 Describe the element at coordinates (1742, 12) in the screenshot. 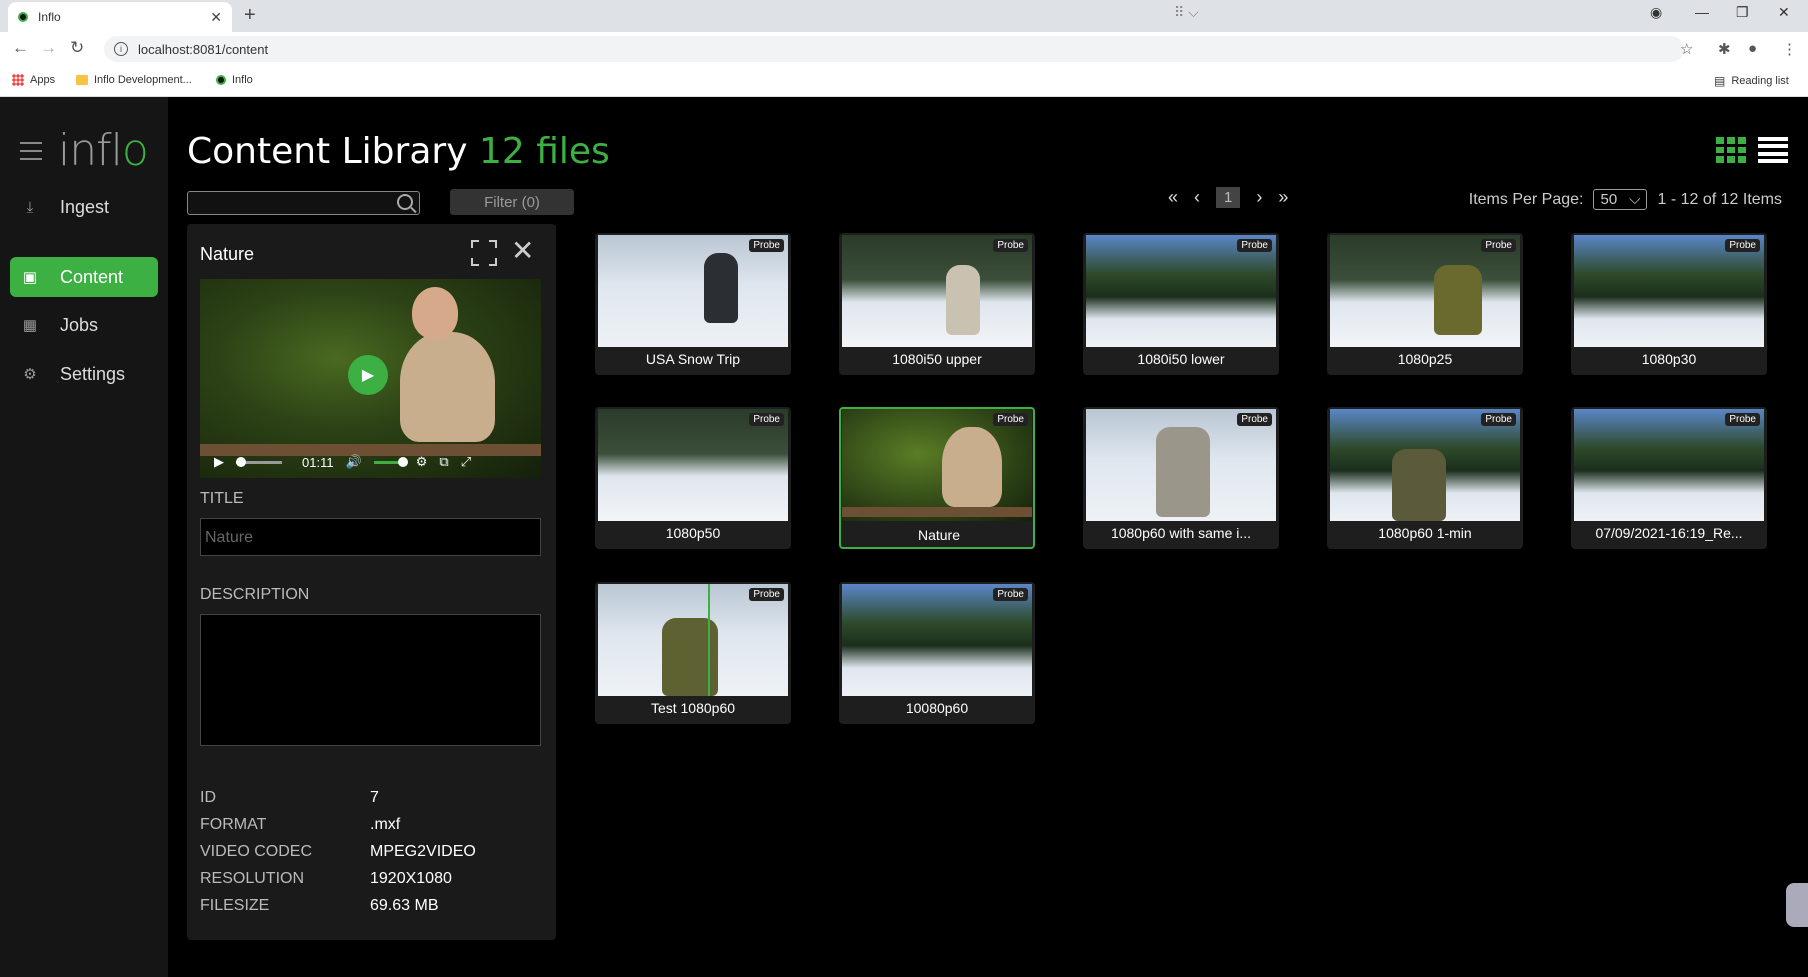

I see `restore-icon: ❐` at that location.